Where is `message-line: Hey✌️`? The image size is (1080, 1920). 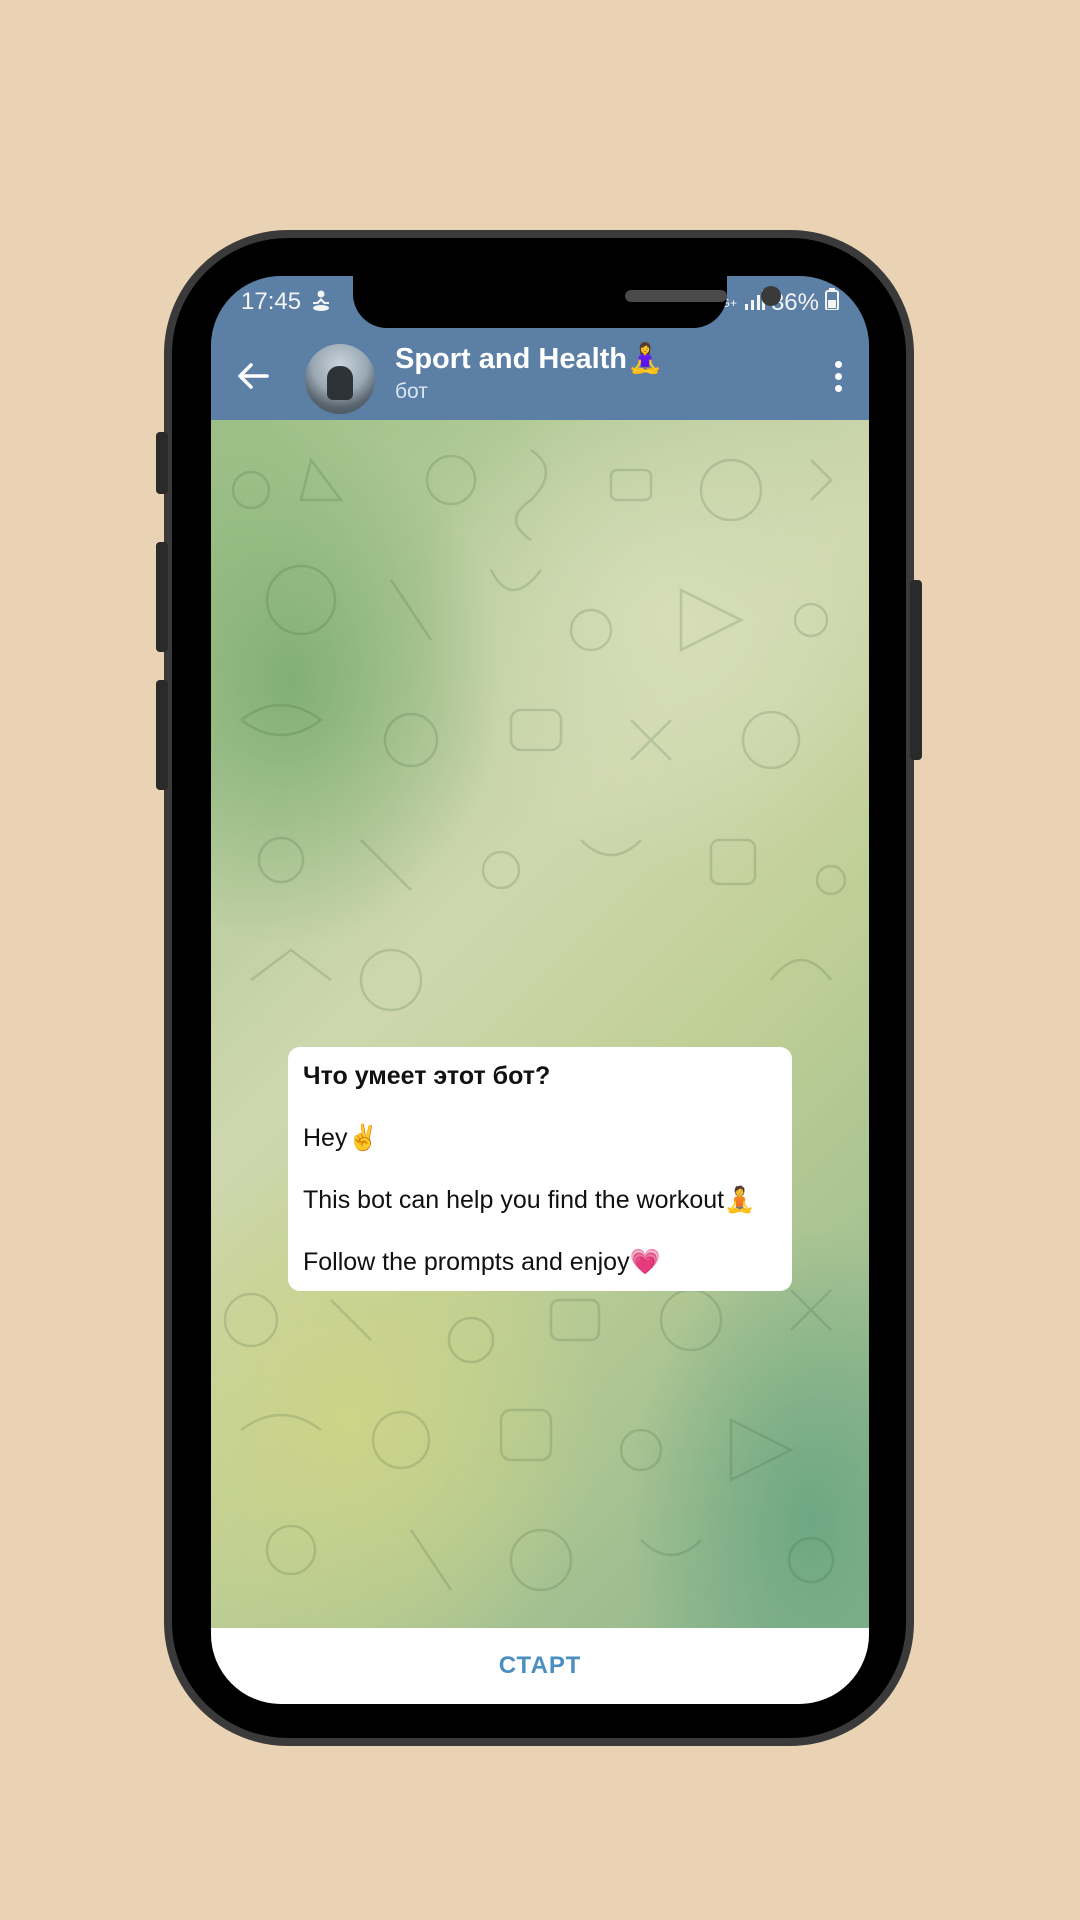
message-line: Hey✌️ is located at coordinates (341, 1138).